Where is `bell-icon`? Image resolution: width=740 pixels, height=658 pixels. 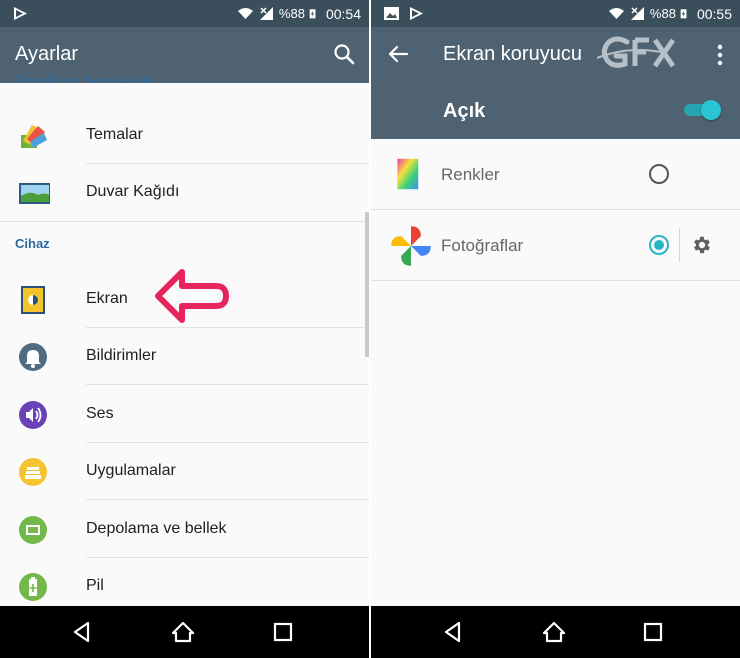
bell-icon is located at coordinates (33, 357).